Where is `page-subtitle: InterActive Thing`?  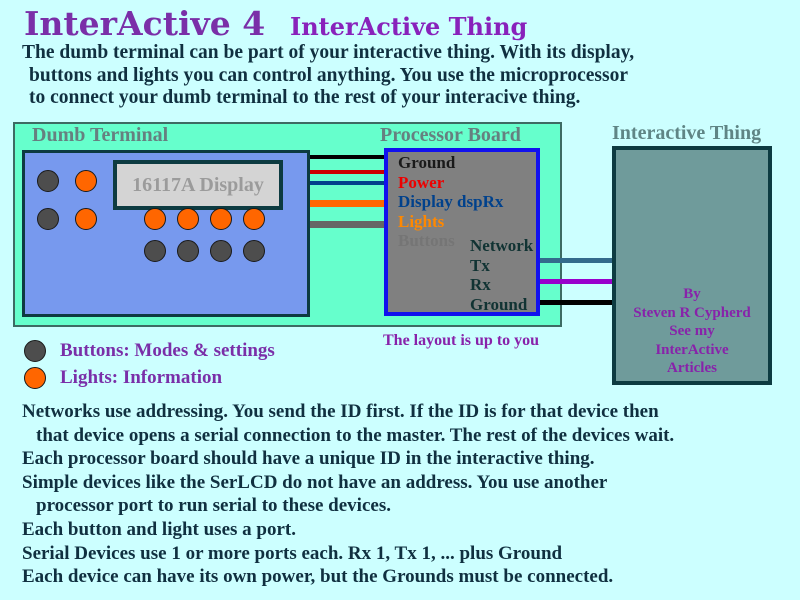
page-subtitle: InterActive Thing is located at coordinates (409, 26).